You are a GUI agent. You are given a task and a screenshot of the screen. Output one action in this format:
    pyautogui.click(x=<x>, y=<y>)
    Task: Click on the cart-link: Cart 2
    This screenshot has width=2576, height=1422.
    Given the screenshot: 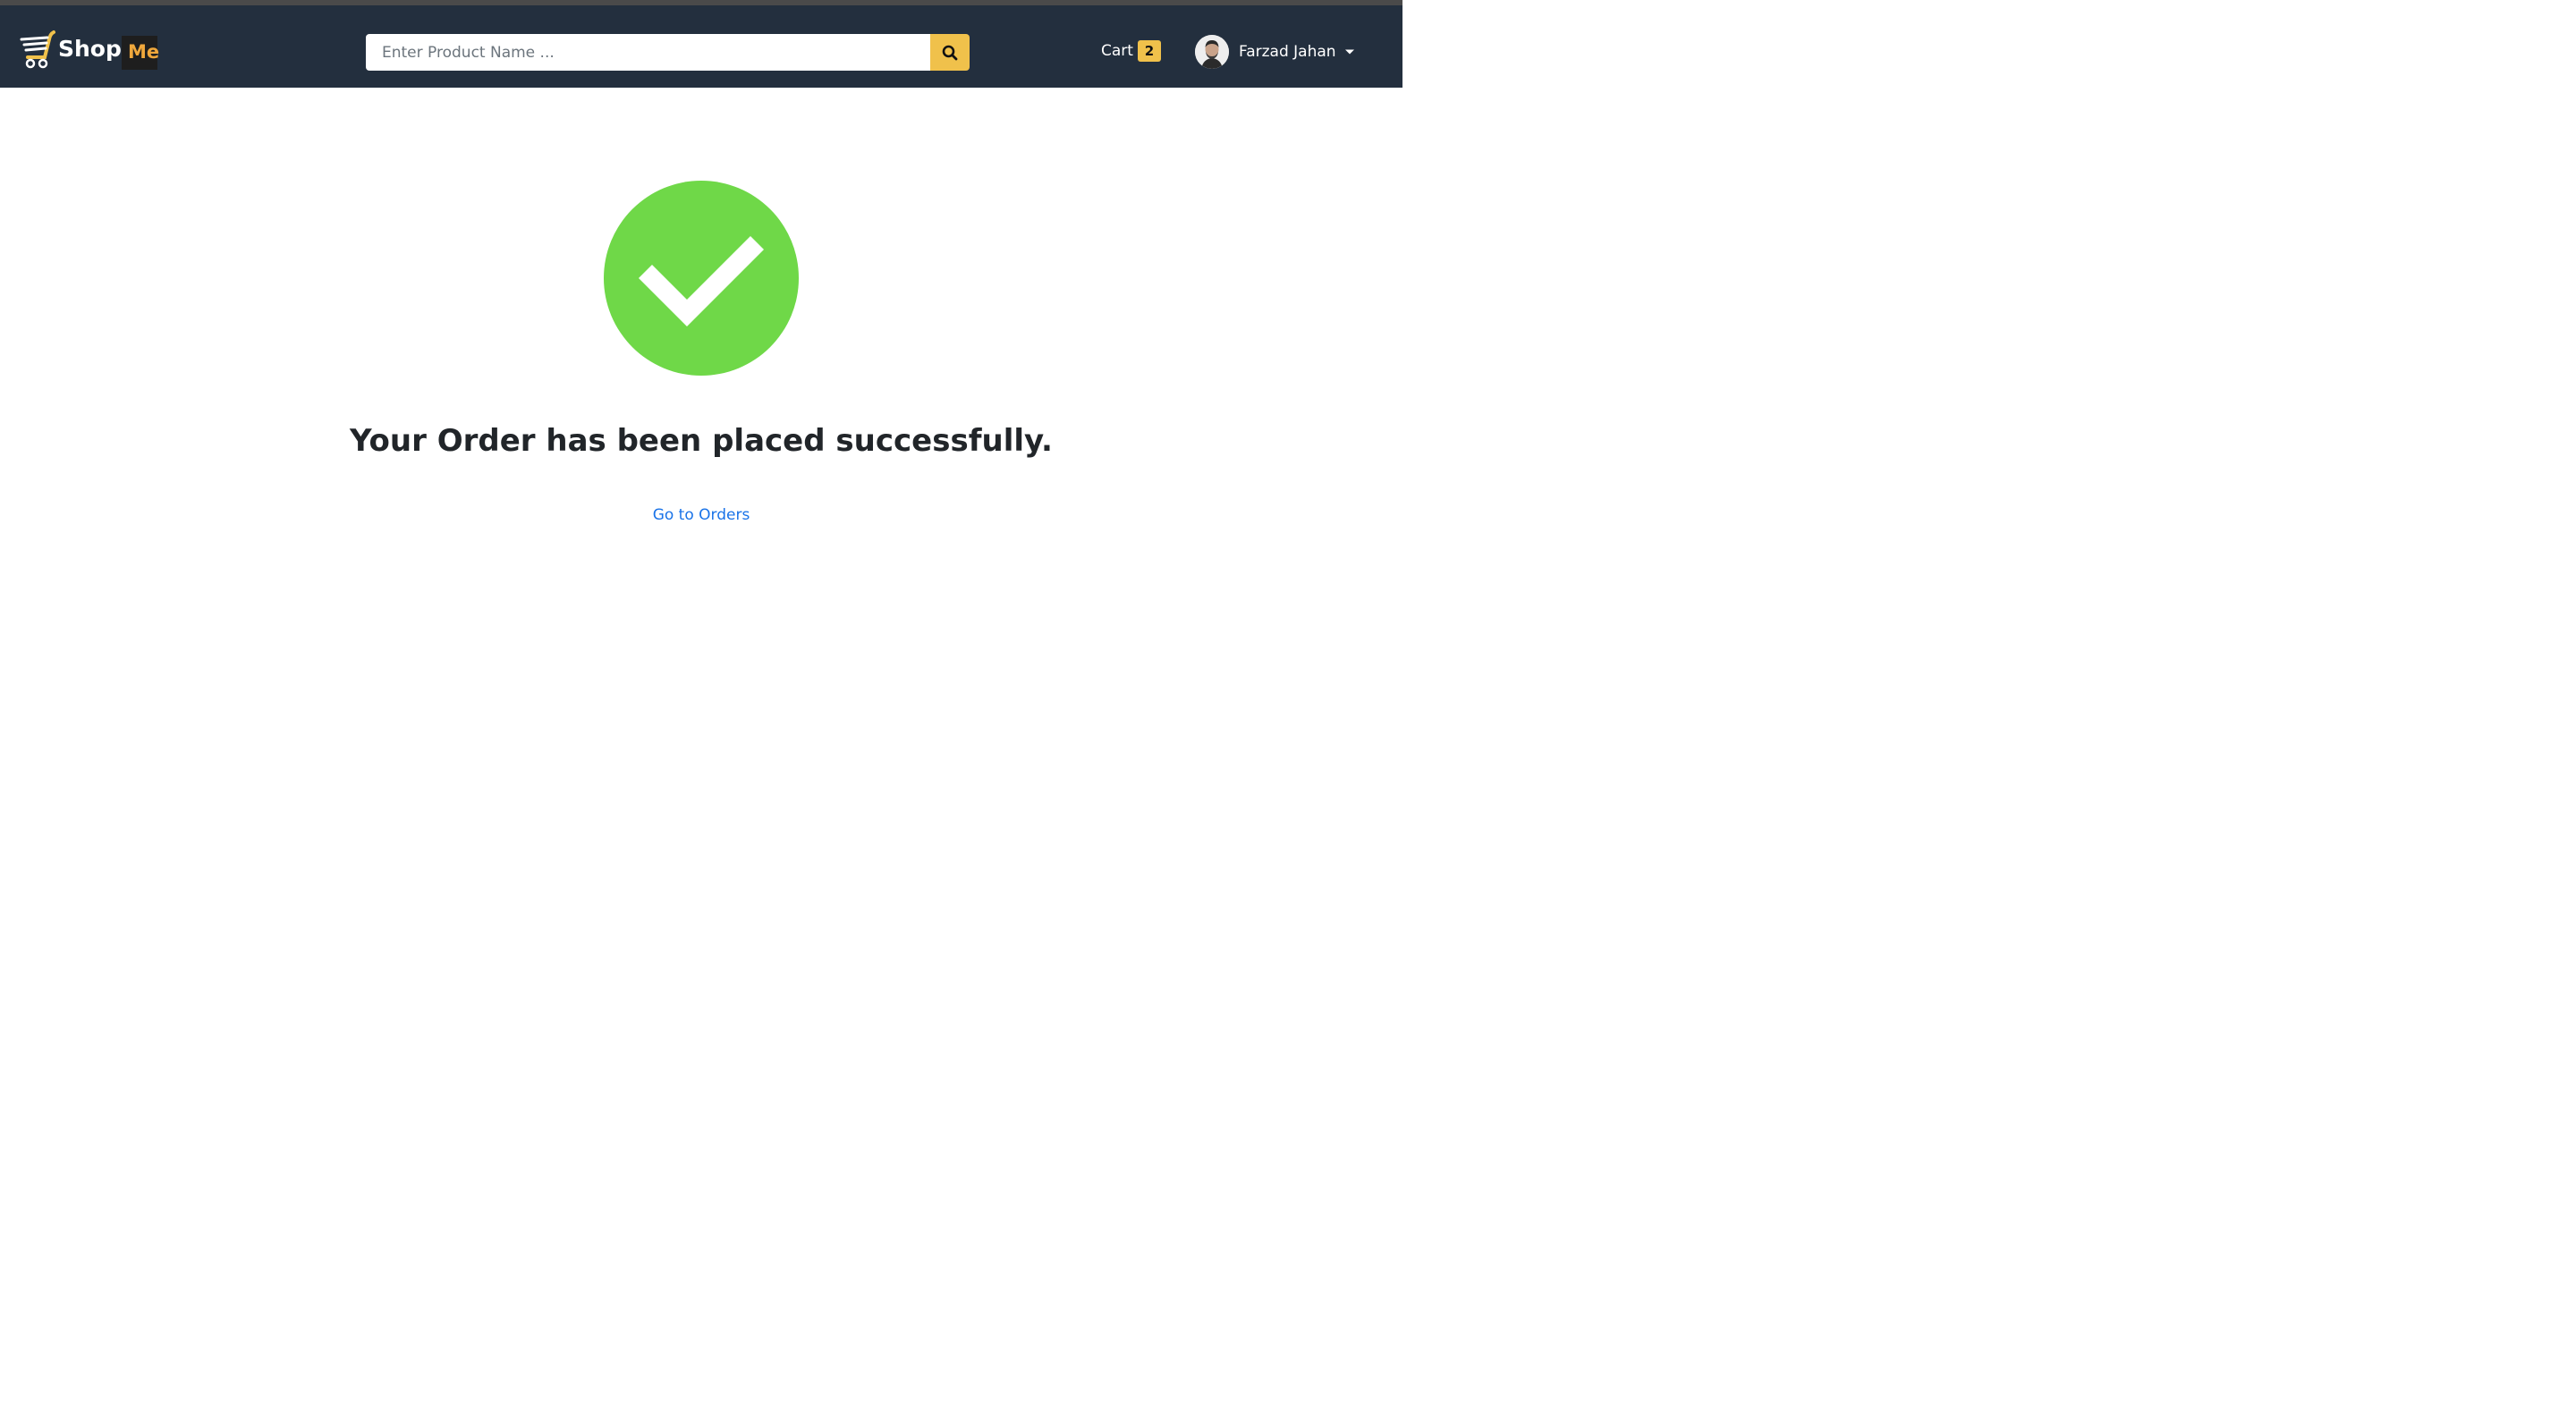 What is the action you would take?
    pyautogui.click(x=1131, y=51)
    